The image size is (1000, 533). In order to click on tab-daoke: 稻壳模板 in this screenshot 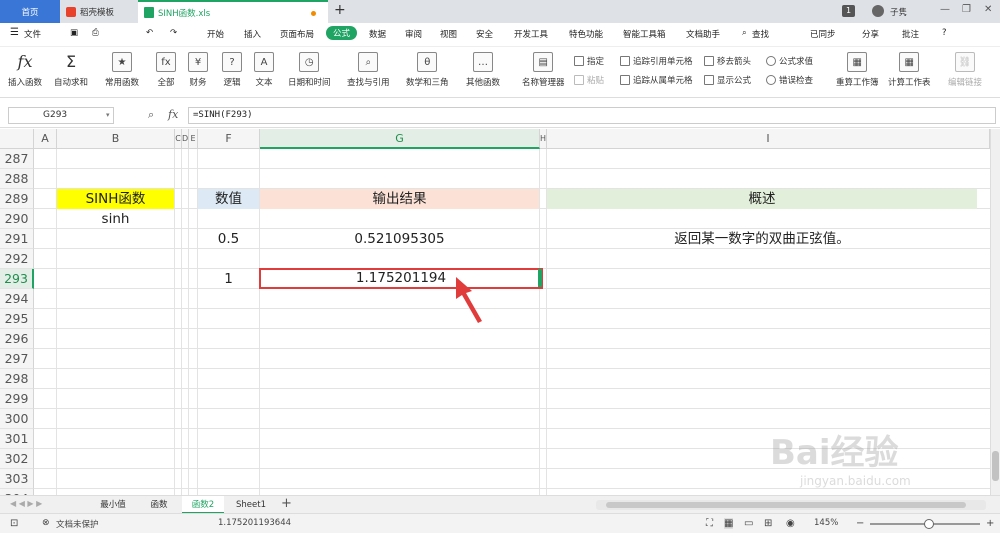, I will do `click(99, 11)`.